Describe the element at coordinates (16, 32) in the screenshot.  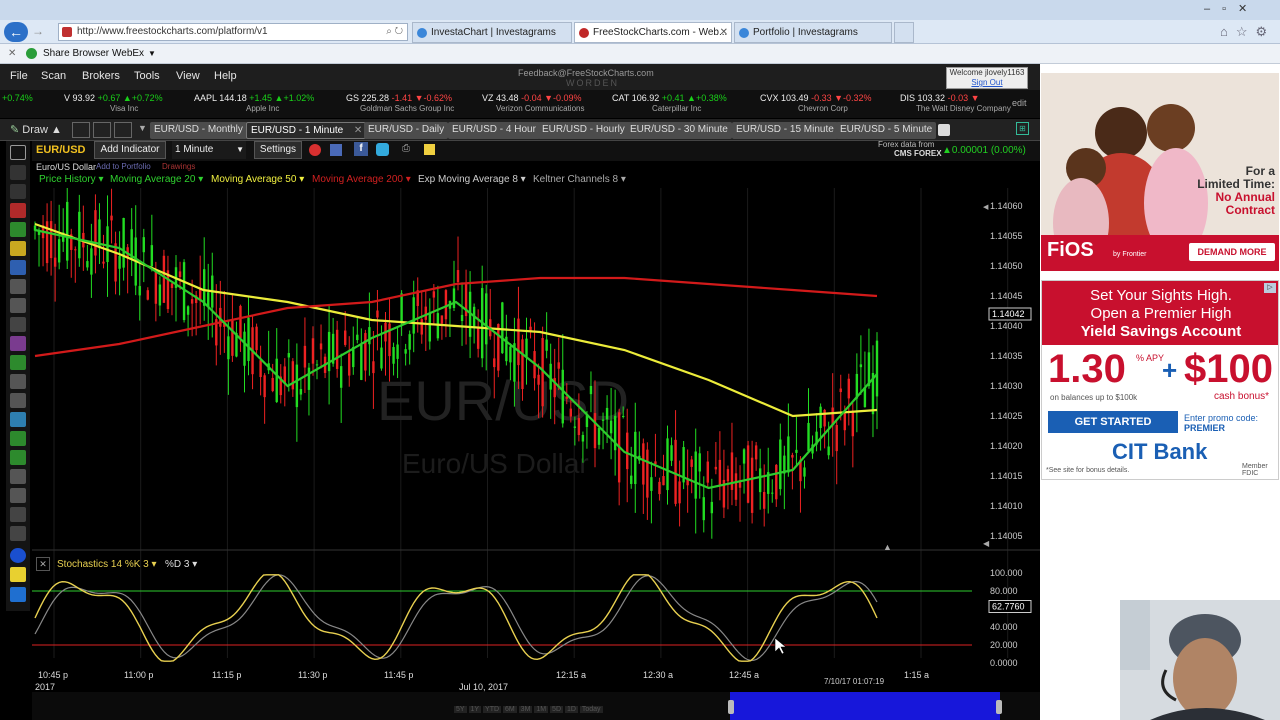
I see `back-button: ←` at that location.